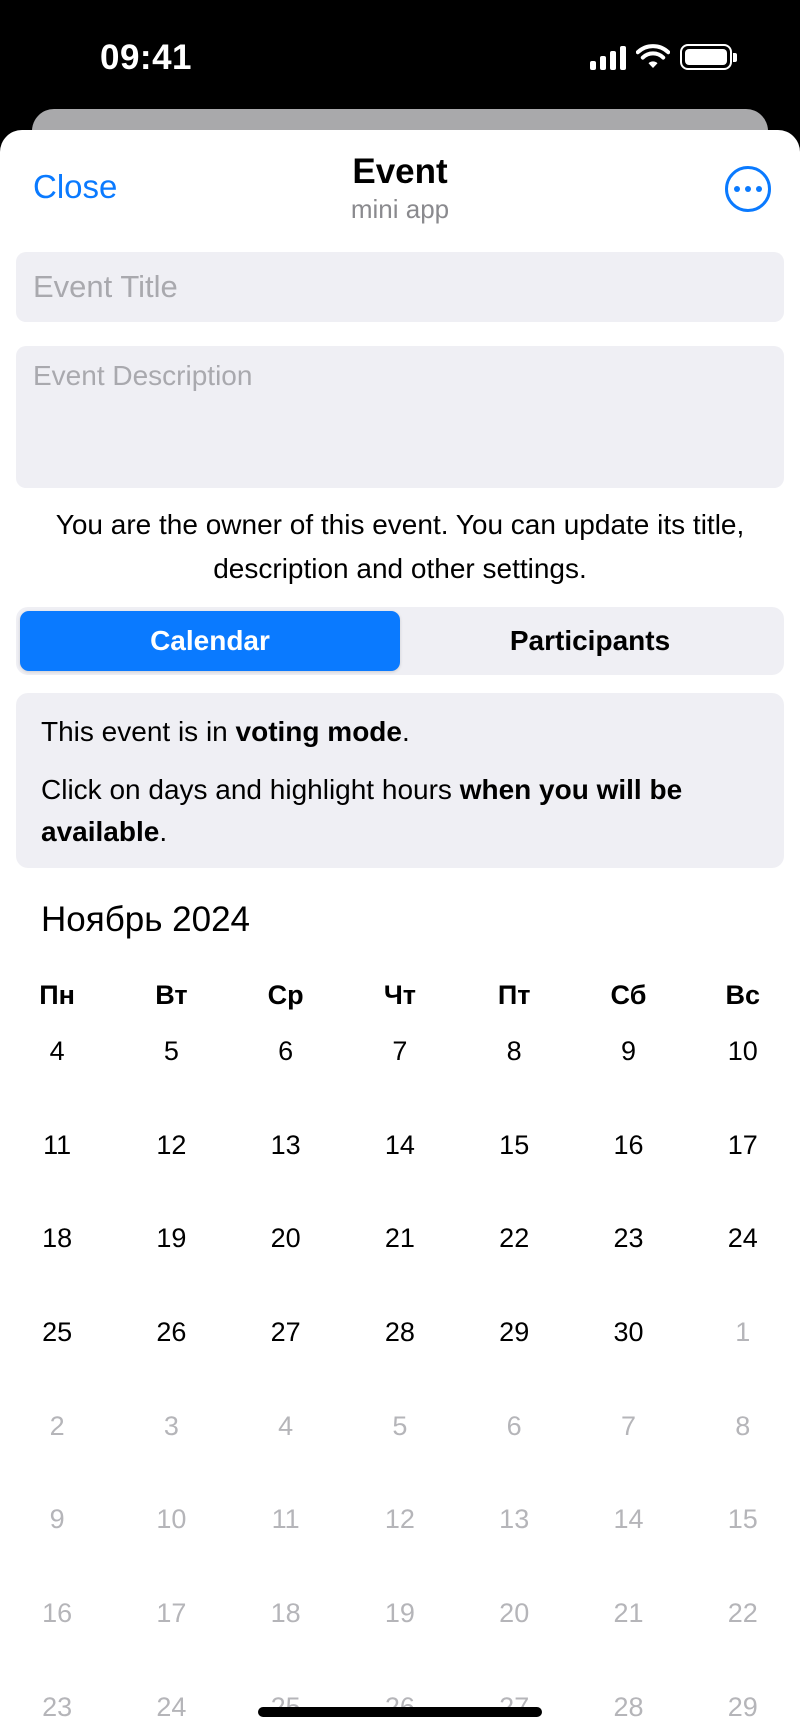  Describe the element at coordinates (57, 995) in the screenshot. I see `weekday-label: Пн` at that location.